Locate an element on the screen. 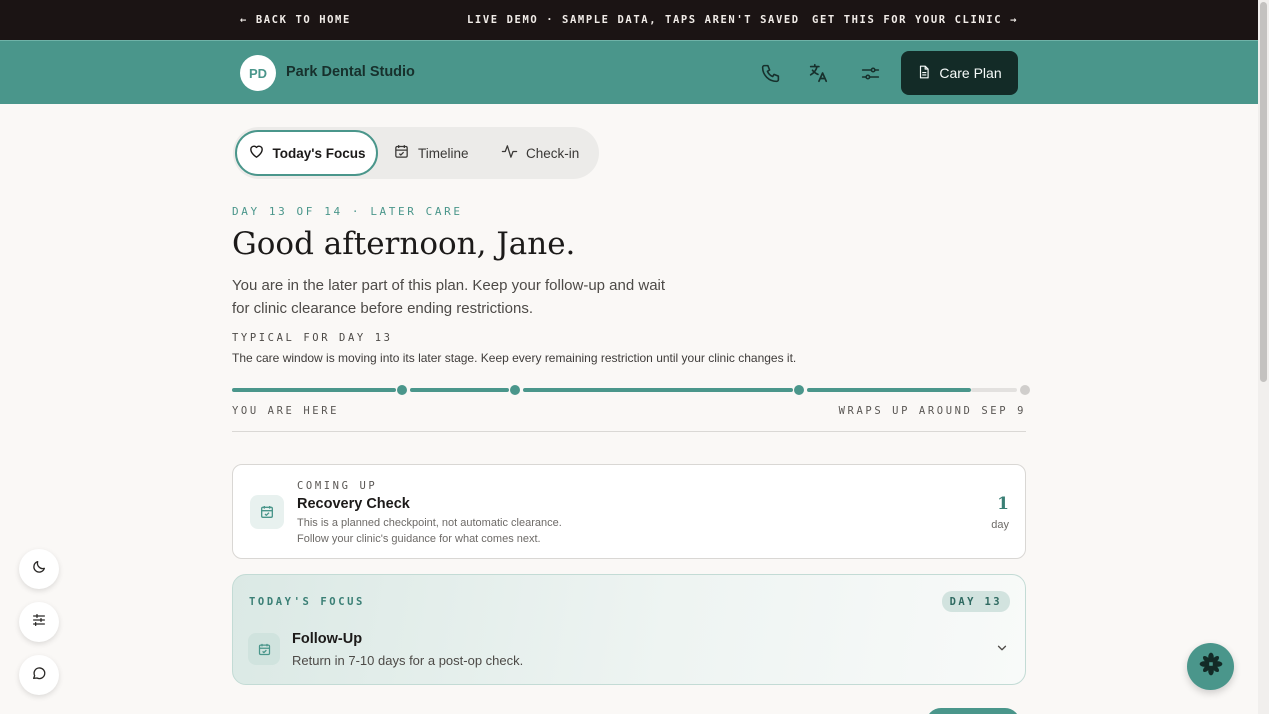  moon-icon is located at coordinates (39, 569).